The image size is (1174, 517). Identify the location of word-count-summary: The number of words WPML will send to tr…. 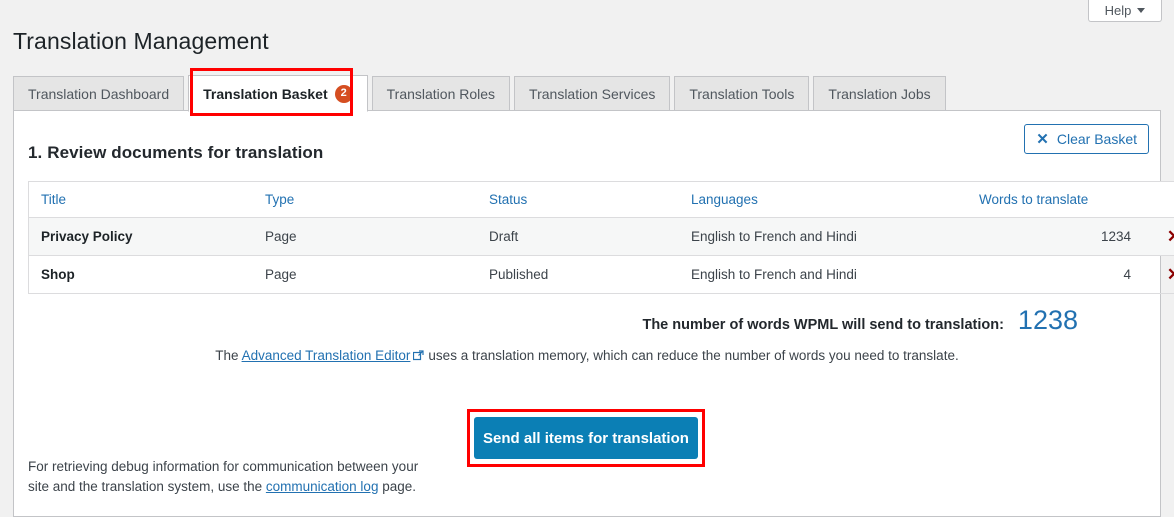
(860, 320).